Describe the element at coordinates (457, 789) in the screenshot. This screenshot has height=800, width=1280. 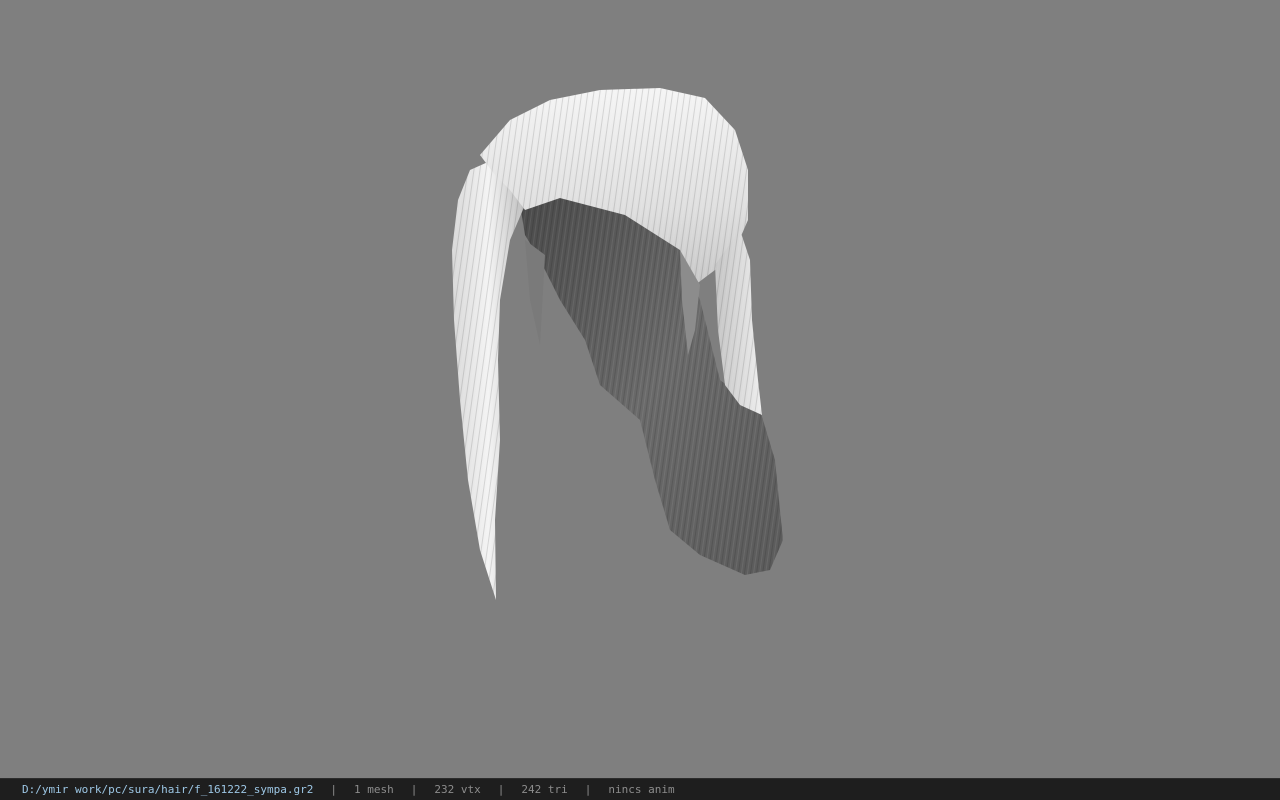
I see `status-vertex-count: 232 vtx` at that location.